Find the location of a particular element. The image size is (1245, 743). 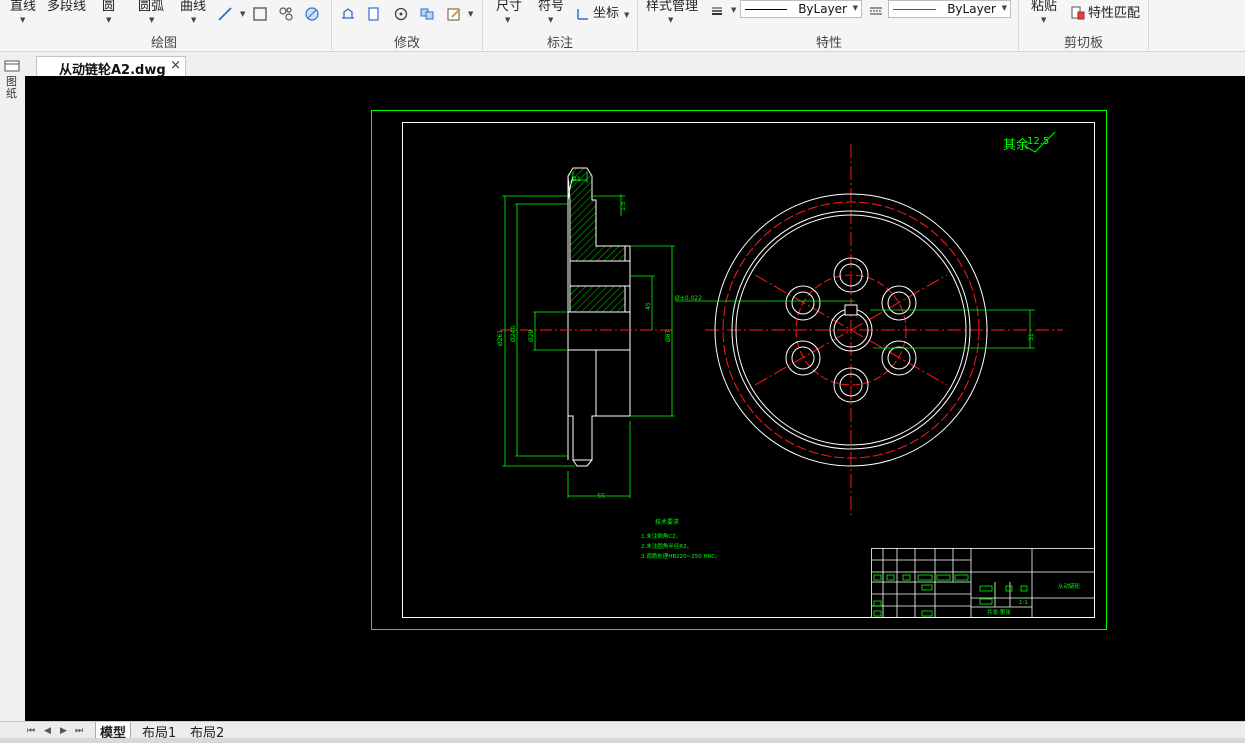

title-part-name: 从动链轮 is located at coordinates (1069, 586).